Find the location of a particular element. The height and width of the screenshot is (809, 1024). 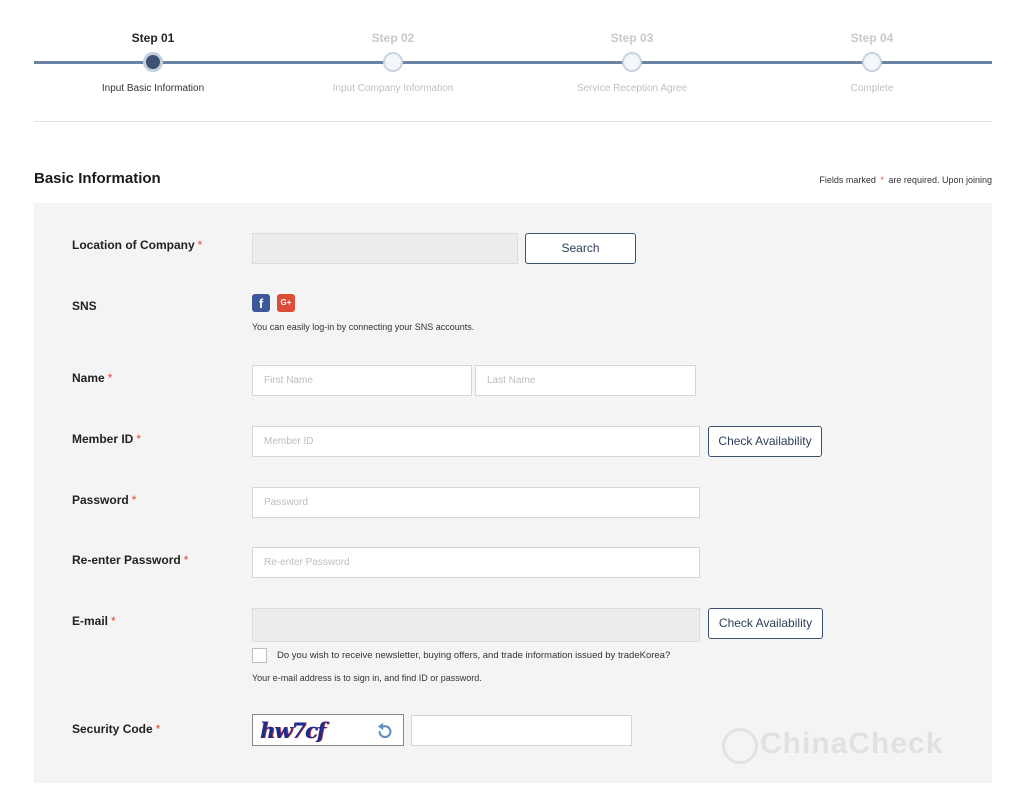

name-label-text: Name is located at coordinates (88, 378).